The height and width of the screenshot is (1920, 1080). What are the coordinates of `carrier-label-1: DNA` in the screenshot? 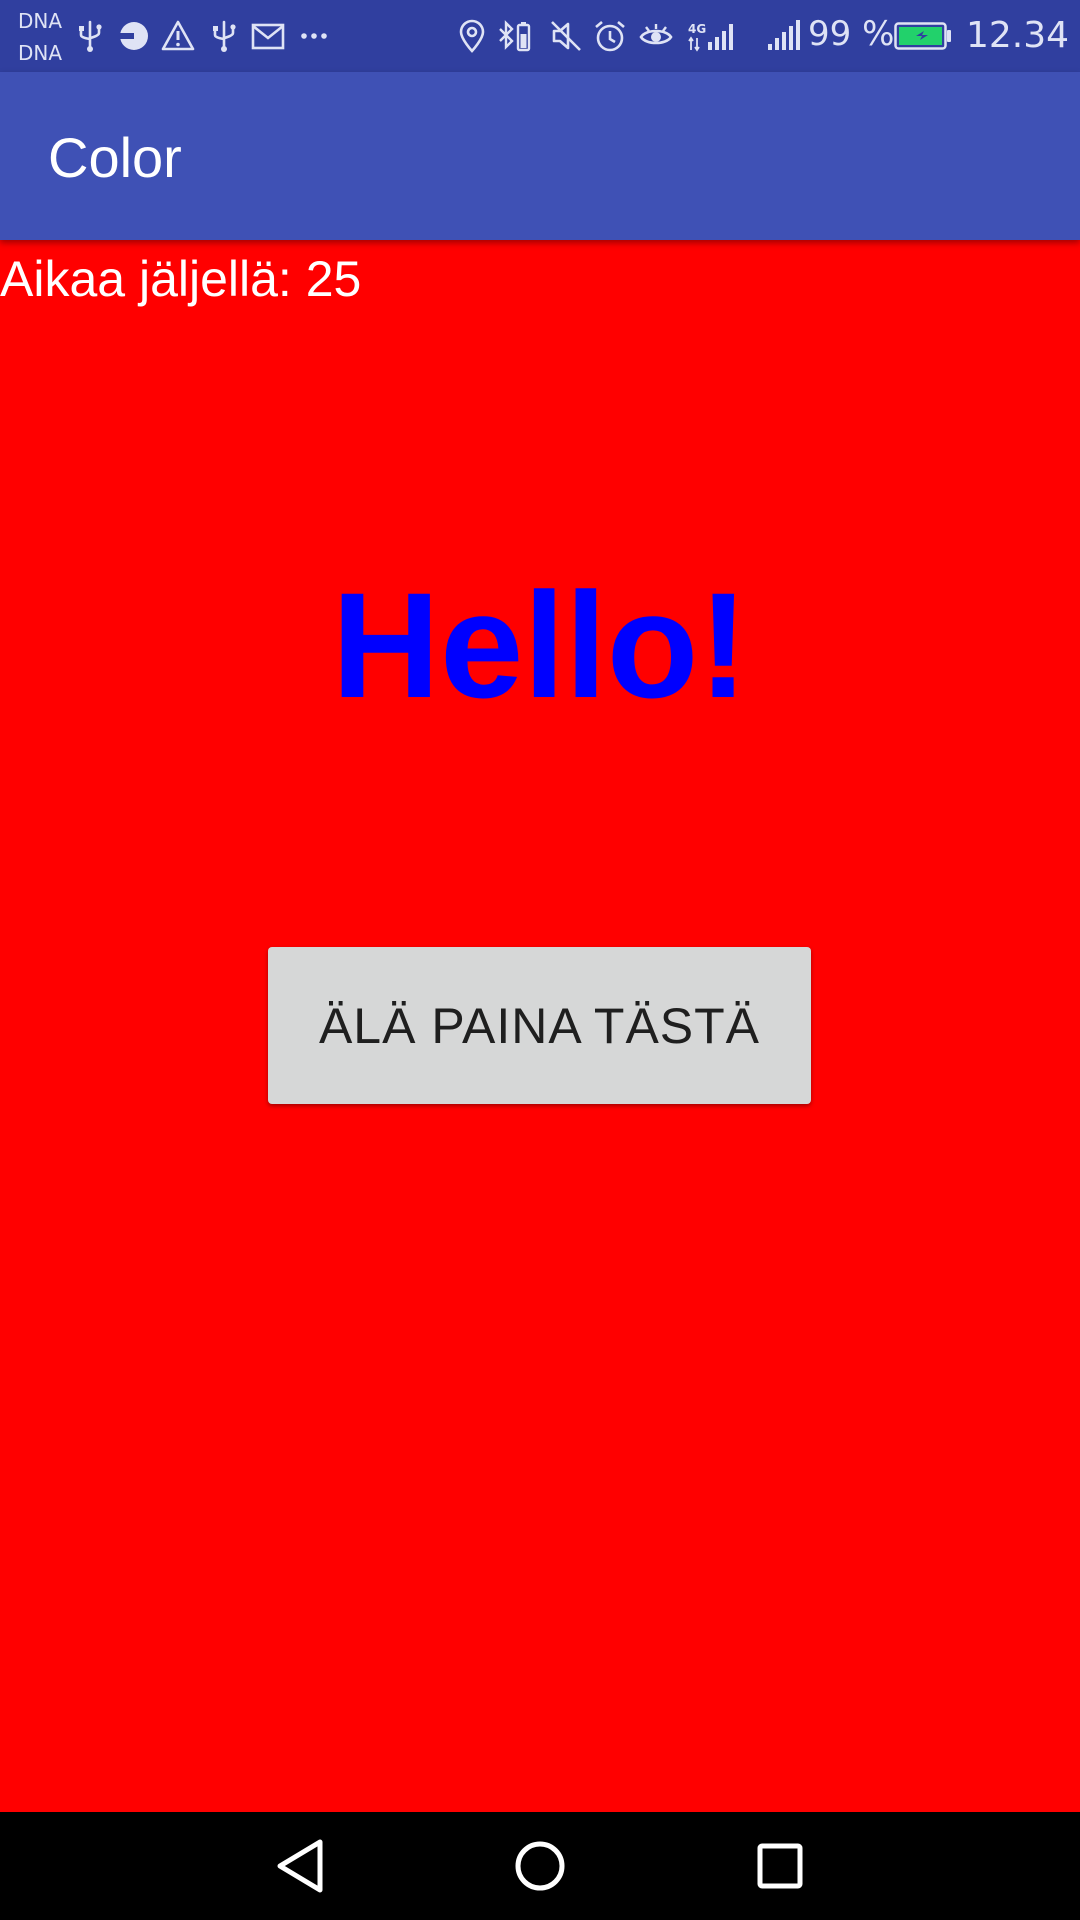 It's located at (40, 21).